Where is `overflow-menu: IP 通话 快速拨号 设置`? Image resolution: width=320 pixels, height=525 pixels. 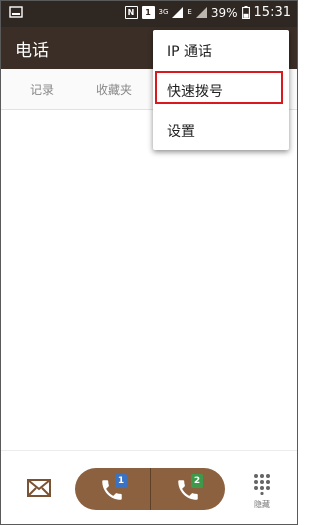
overflow-menu: IP 通话 快速拨号 设置 is located at coordinates (221, 90).